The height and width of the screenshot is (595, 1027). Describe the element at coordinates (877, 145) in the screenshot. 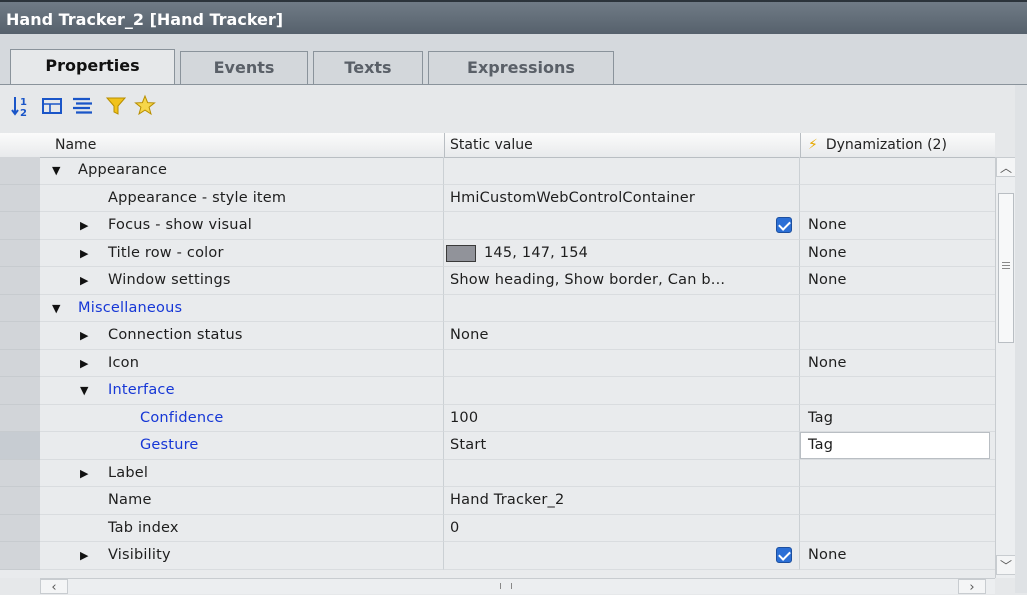

I see `column-header-dynamization: ⚡ Dynamization (2)` at that location.